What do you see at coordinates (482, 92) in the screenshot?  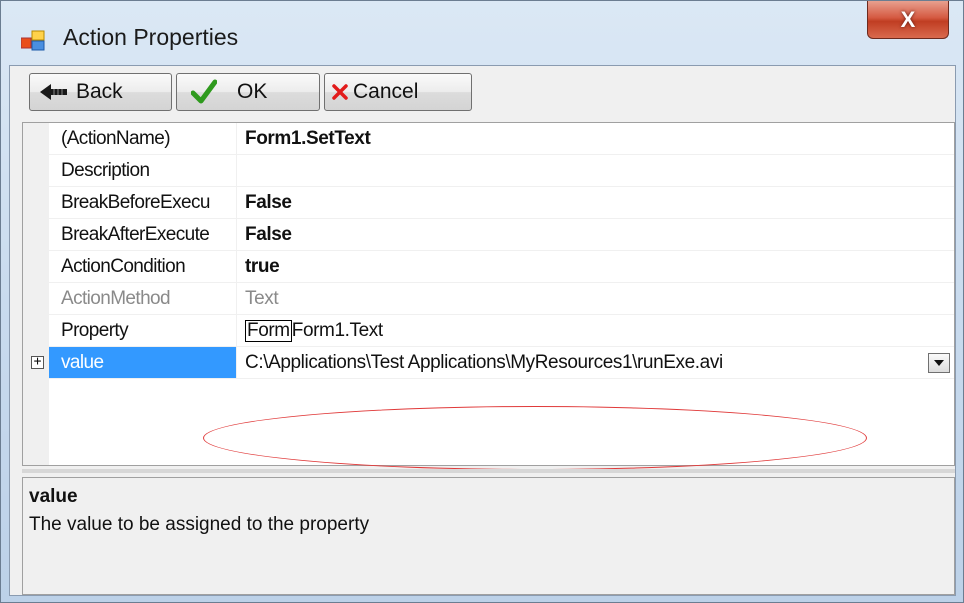 I see `toolbar: Back OK Cancel` at bounding box center [482, 92].